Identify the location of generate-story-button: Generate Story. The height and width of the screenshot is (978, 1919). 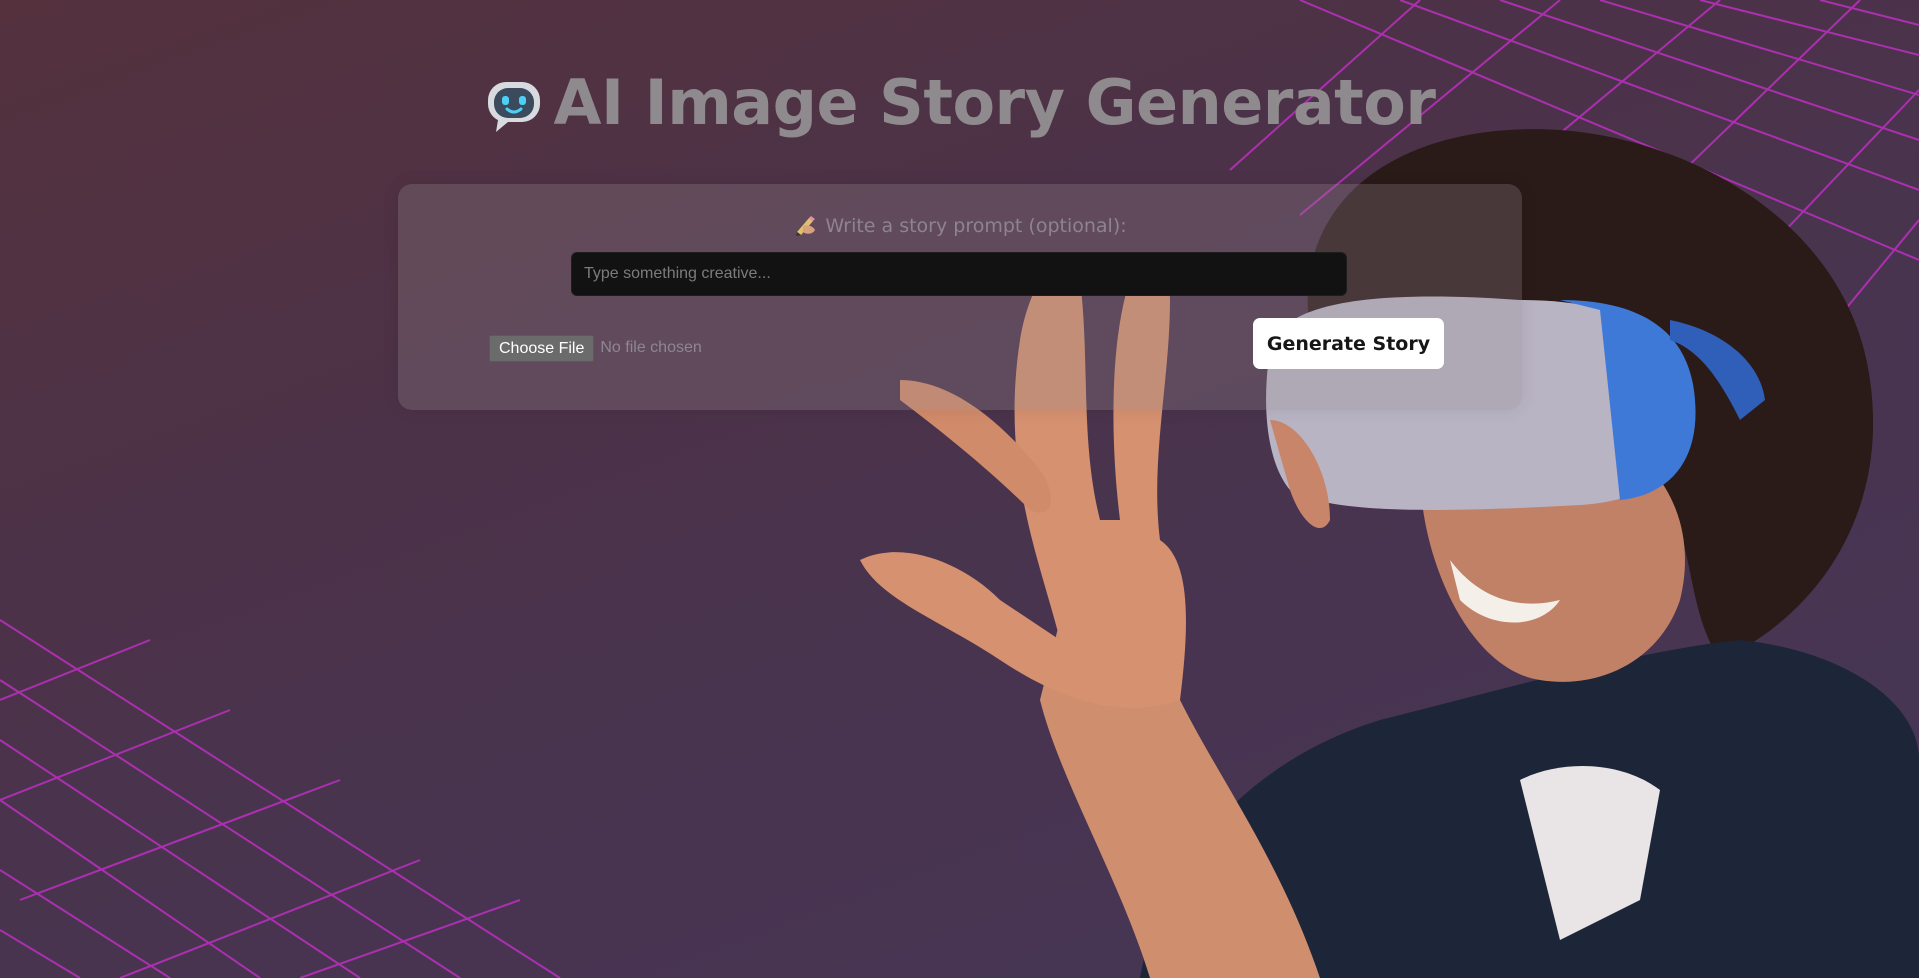
(1348, 343).